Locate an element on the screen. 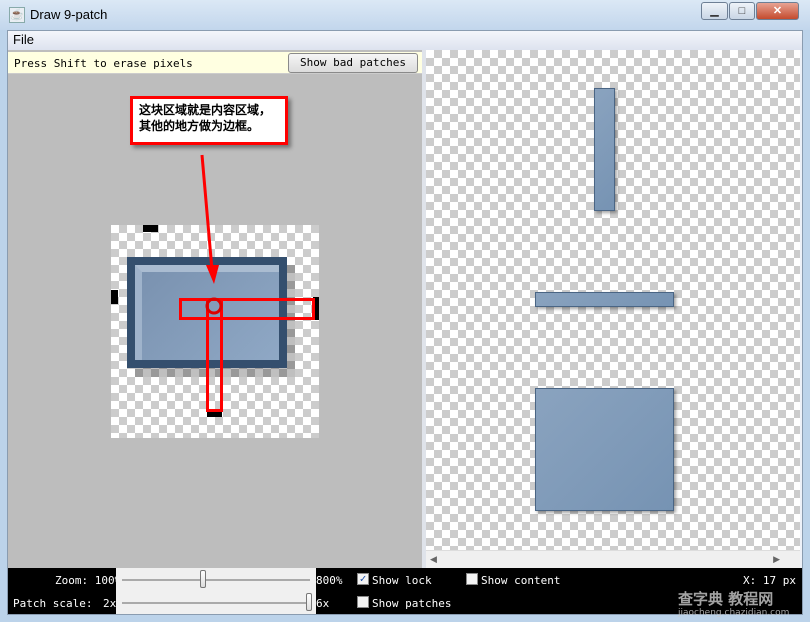 The height and width of the screenshot is (622, 810). scroll-left-icon: ◀ is located at coordinates (433, 559).